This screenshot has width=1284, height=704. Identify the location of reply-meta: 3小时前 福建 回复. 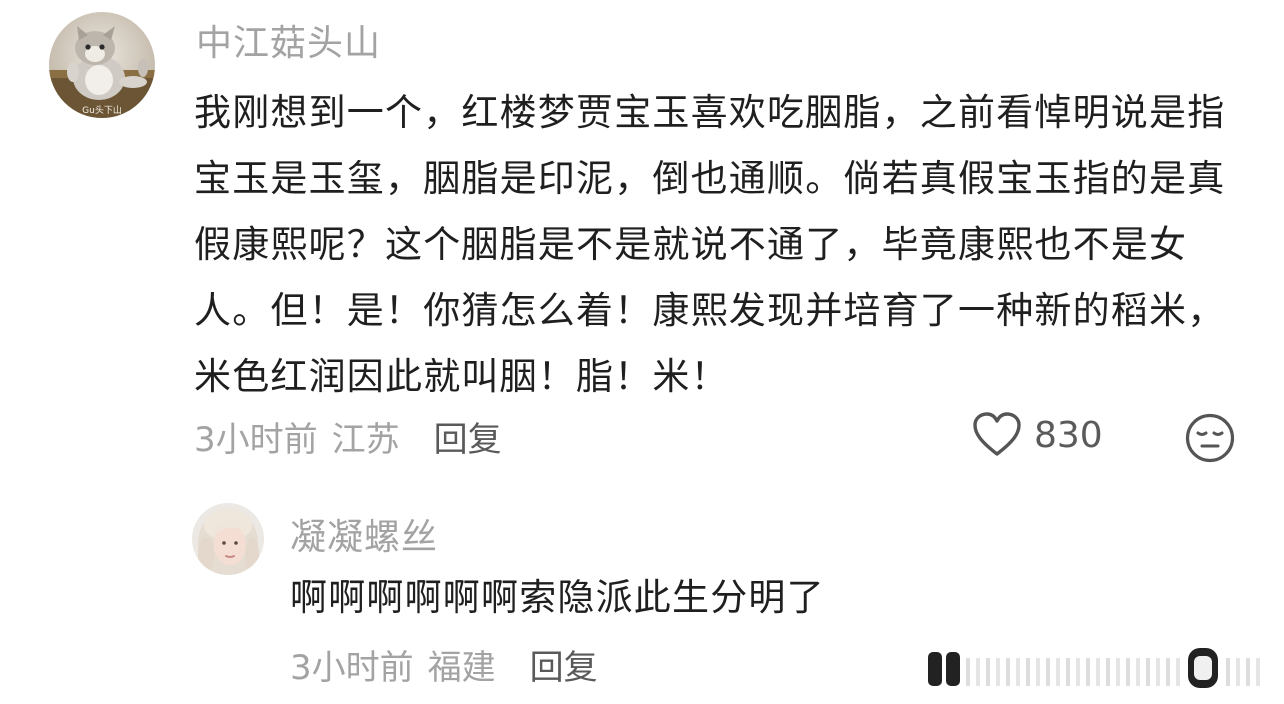
(444, 664).